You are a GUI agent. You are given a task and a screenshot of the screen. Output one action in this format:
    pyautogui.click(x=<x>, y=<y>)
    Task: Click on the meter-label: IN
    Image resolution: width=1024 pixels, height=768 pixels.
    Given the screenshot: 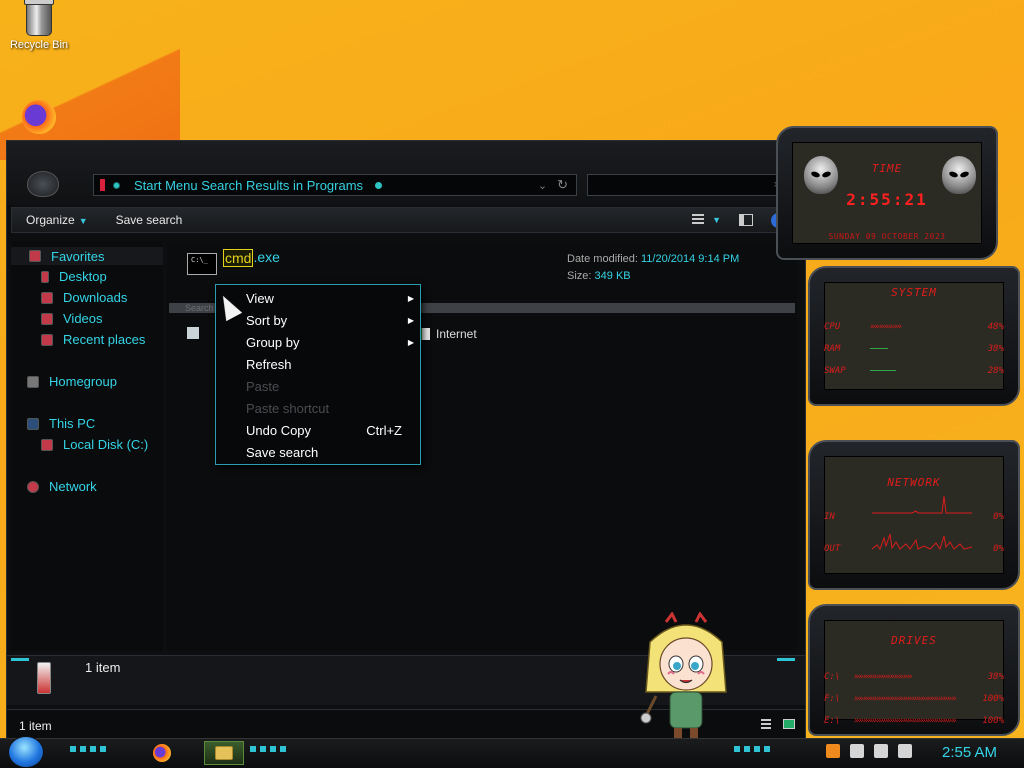 What is the action you would take?
    pyautogui.click(x=829, y=517)
    